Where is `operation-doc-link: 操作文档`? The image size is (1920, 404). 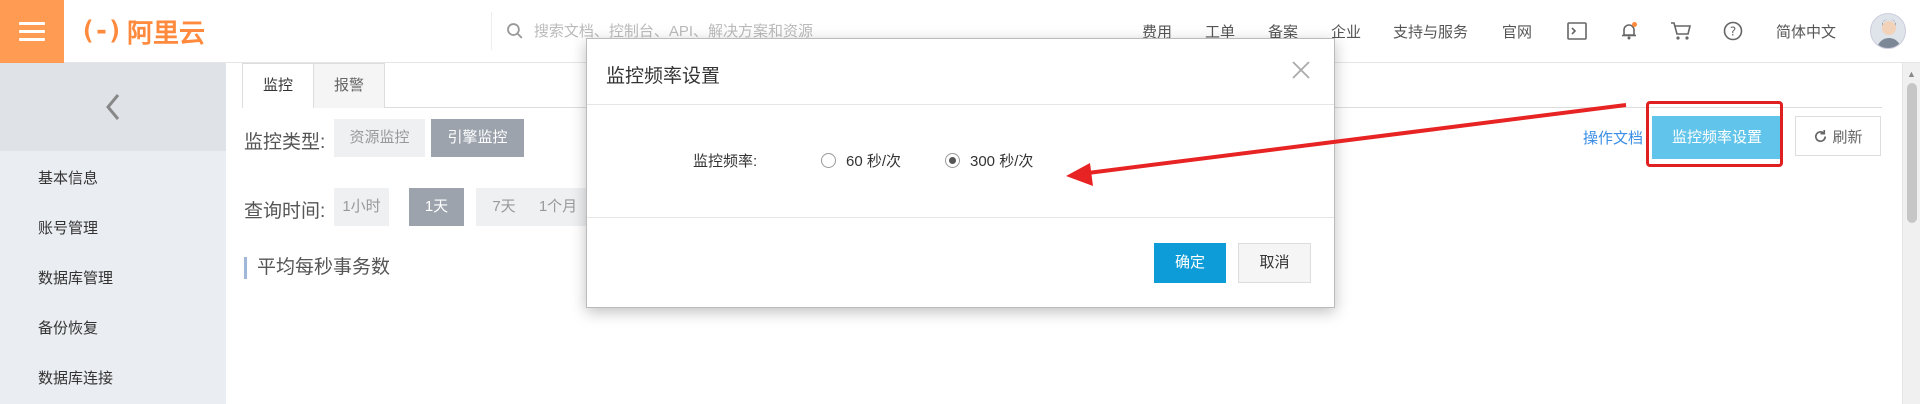 operation-doc-link: 操作文档 is located at coordinates (1613, 137).